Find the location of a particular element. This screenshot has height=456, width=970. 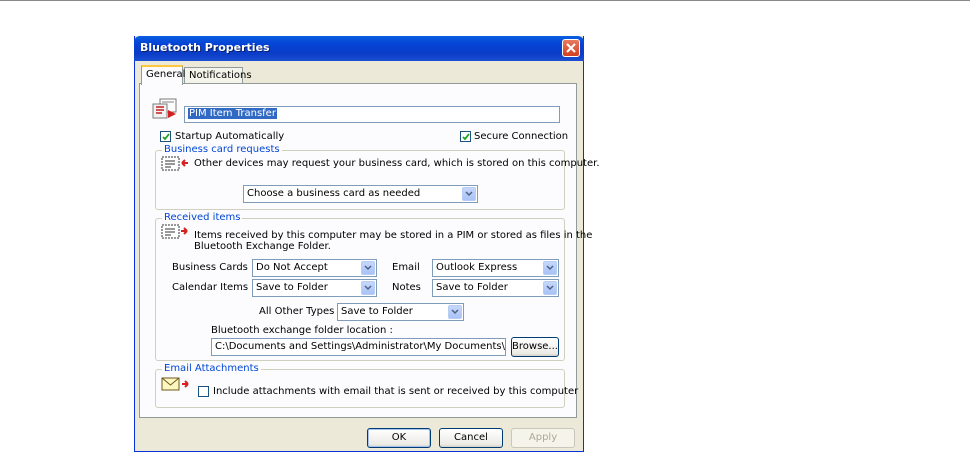

received-items-description-line2: Bluetooth Exchange Folder. is located at coordinates (262, 246).